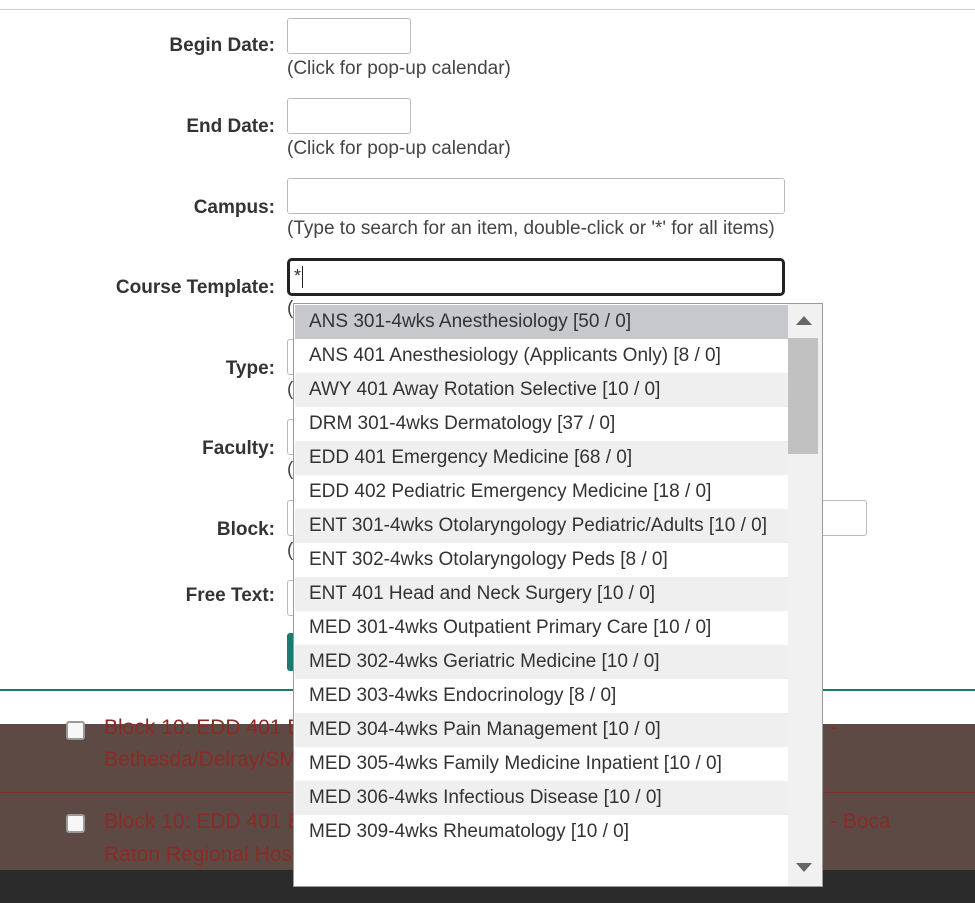 Image resolution: width=975 pixels, height=903 pixels. Describe the element at coordinates (222, 45) in the screenshot. I see `begin-date-label: Begin Date:` at that location.